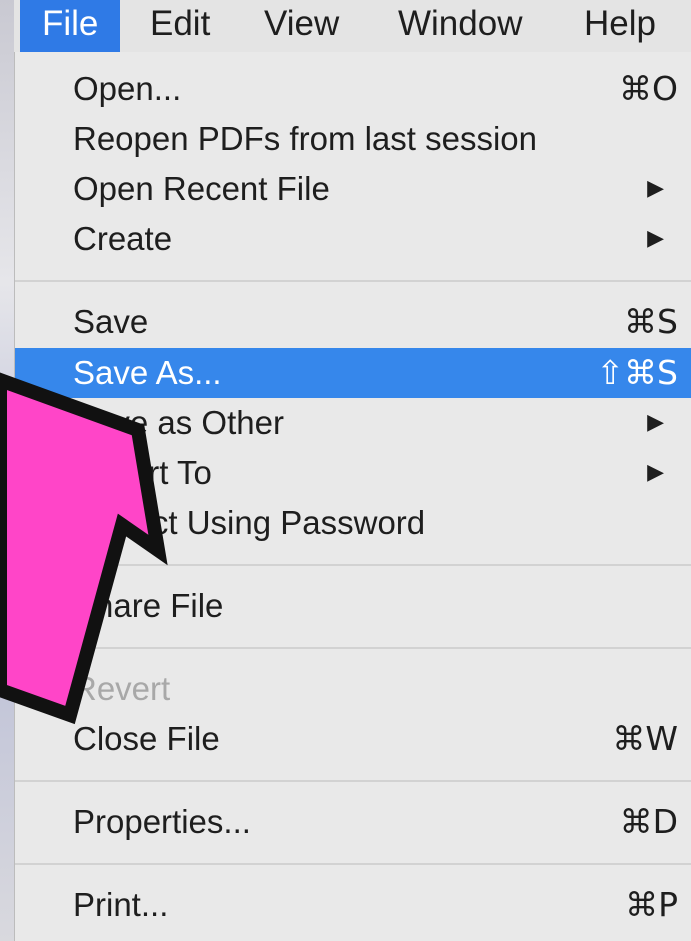 This screenshot has height=941, width=691. What do you see at coordinates (70, 26) in the screenshot?
I see `menubar-file: File` at bounding box center [70, 26].